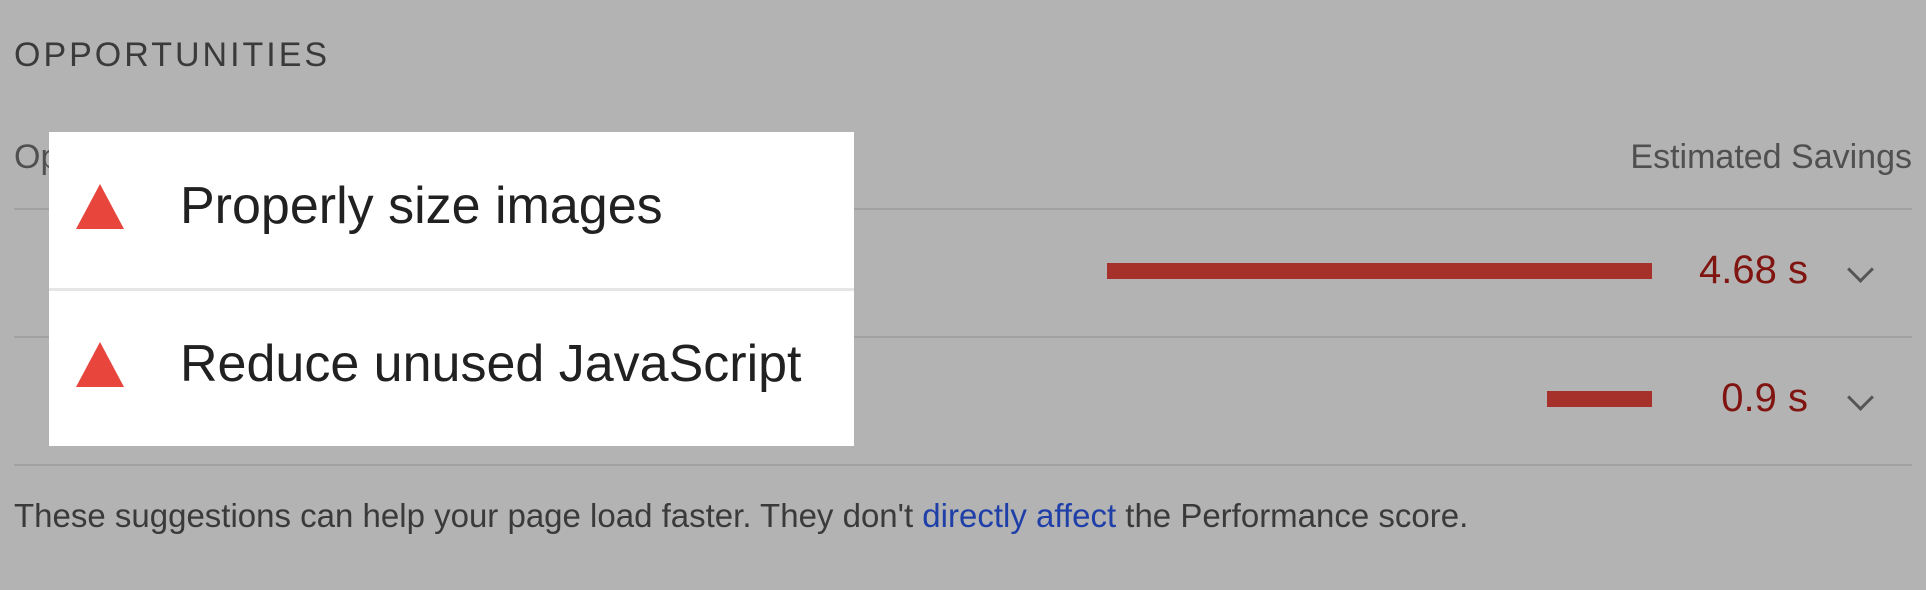 The height and width of the screenshot is (590, 1926). Describe the element at coordinates (1019, 515) in the screenshot. I see `directly-affect-link: directly affect` at that location.